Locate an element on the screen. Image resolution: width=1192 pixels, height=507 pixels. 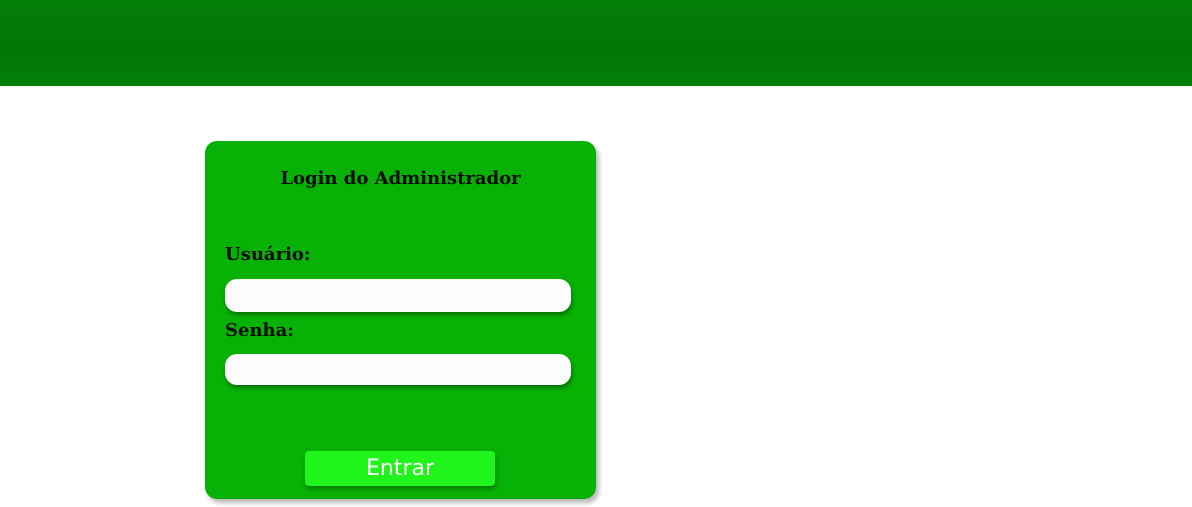
username-input is located at coordinates (398, 295).